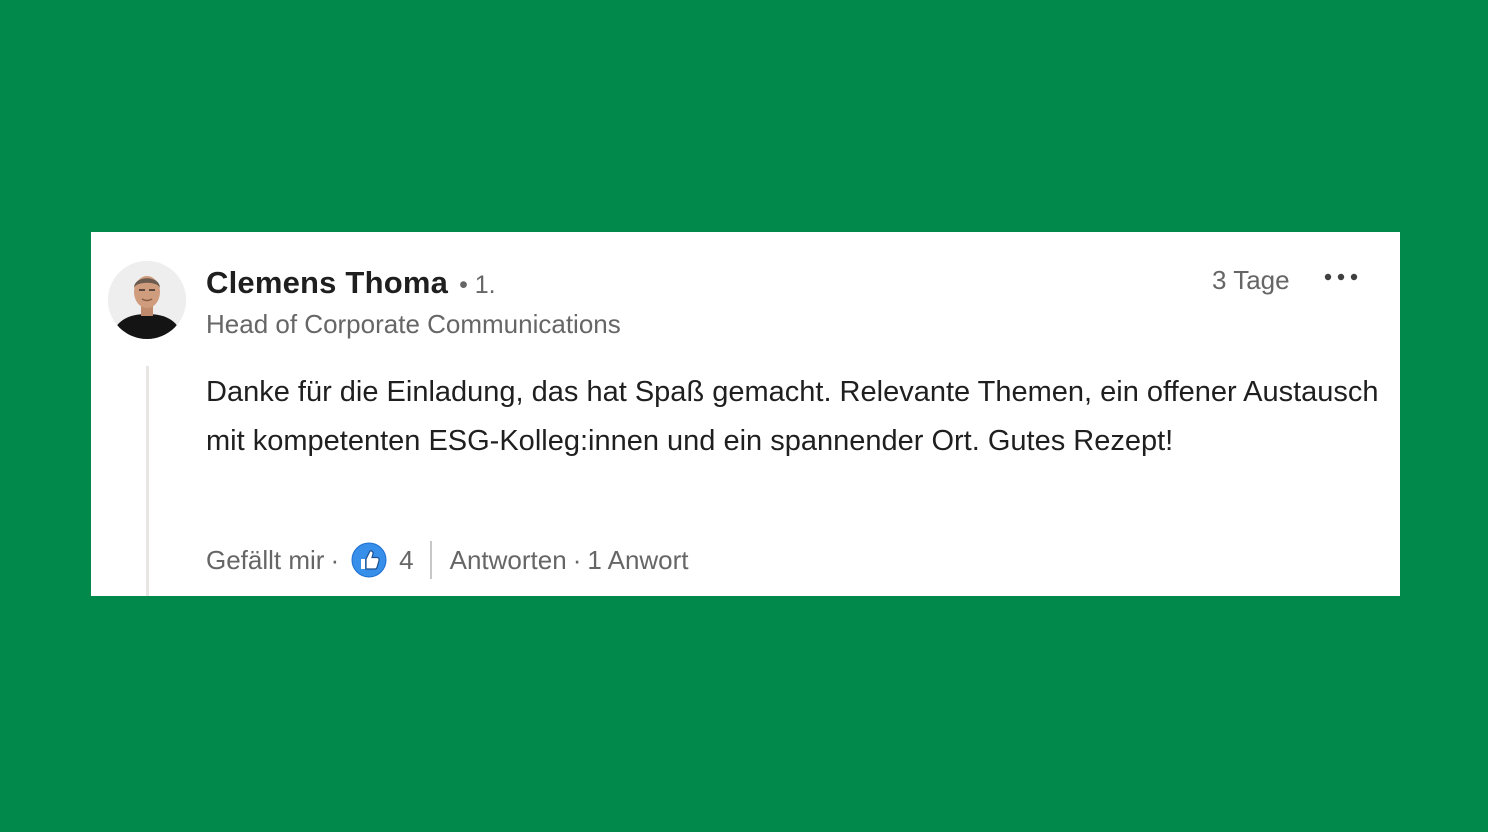 This screenshot has height=832, width=1488. What do you see at coordinates (413, 324) in the screenshot?
I see `author-headline: Head of Corporate Communications` at bounding box center [413, 324].